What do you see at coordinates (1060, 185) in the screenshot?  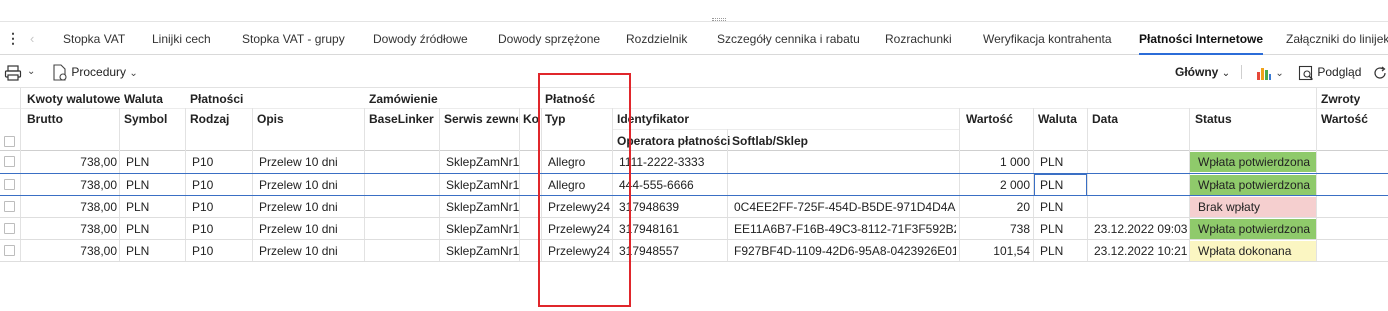 I see `cell-waluta-focused: PLN` at bounding box center [1060, 185].